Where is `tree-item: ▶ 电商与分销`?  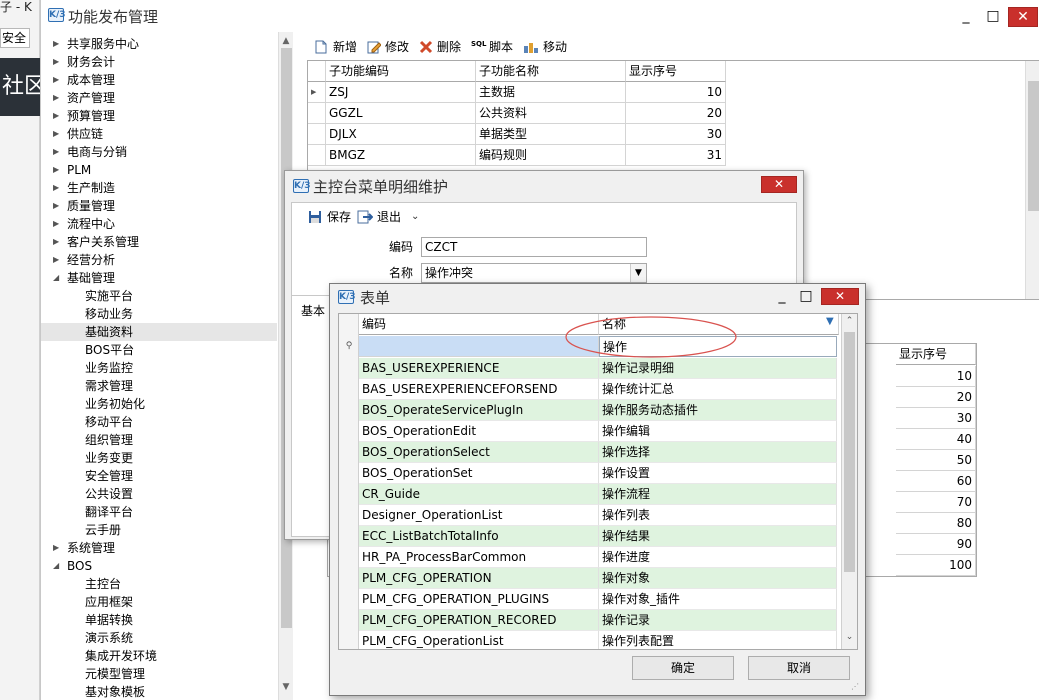 tree-item: ▶ 电商与分销 is located at coordinates (159, 152).